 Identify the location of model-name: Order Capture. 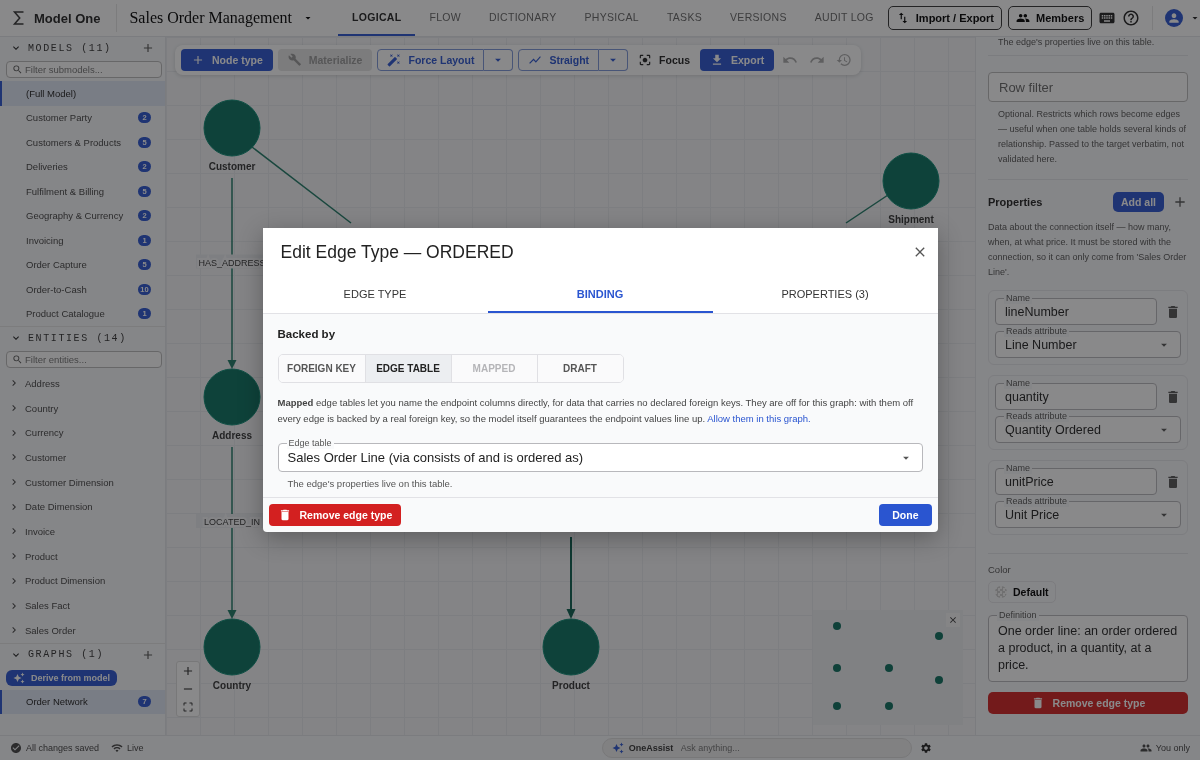
(56, 265).